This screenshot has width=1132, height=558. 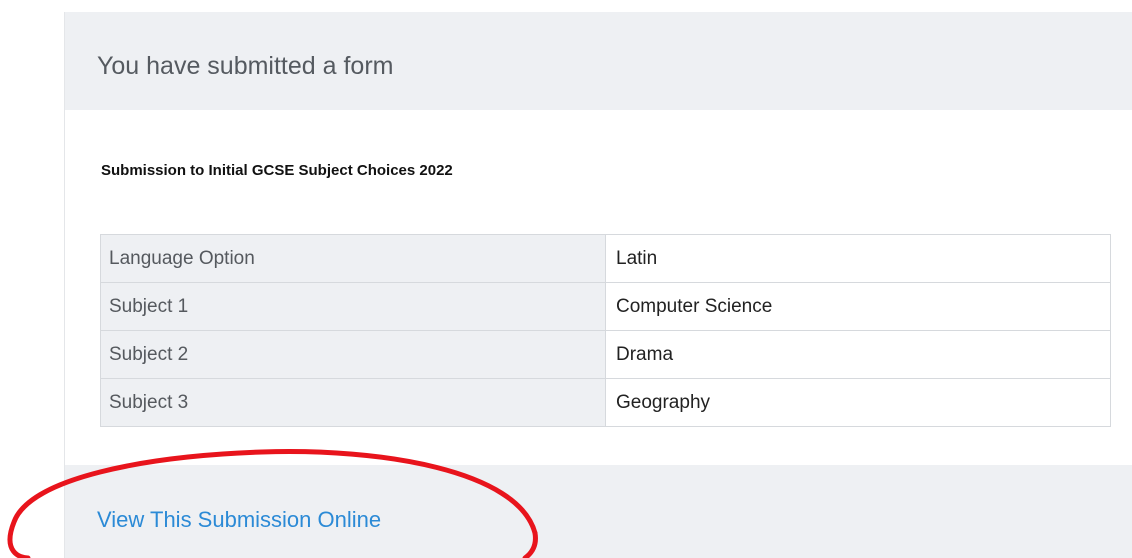 What do you see at coordinates (858, 402) in the screenshot?
I see `field-value: Geography` at bounding box center [858, 402].